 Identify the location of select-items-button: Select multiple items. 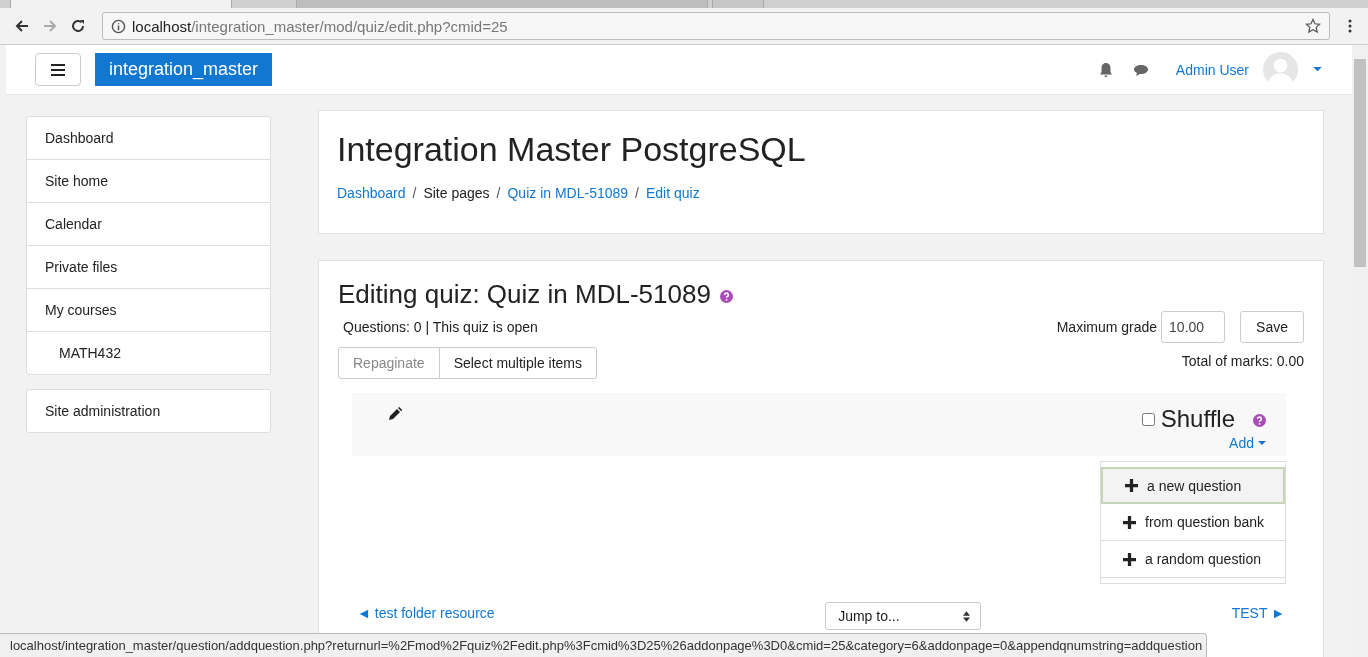
(518, 363).